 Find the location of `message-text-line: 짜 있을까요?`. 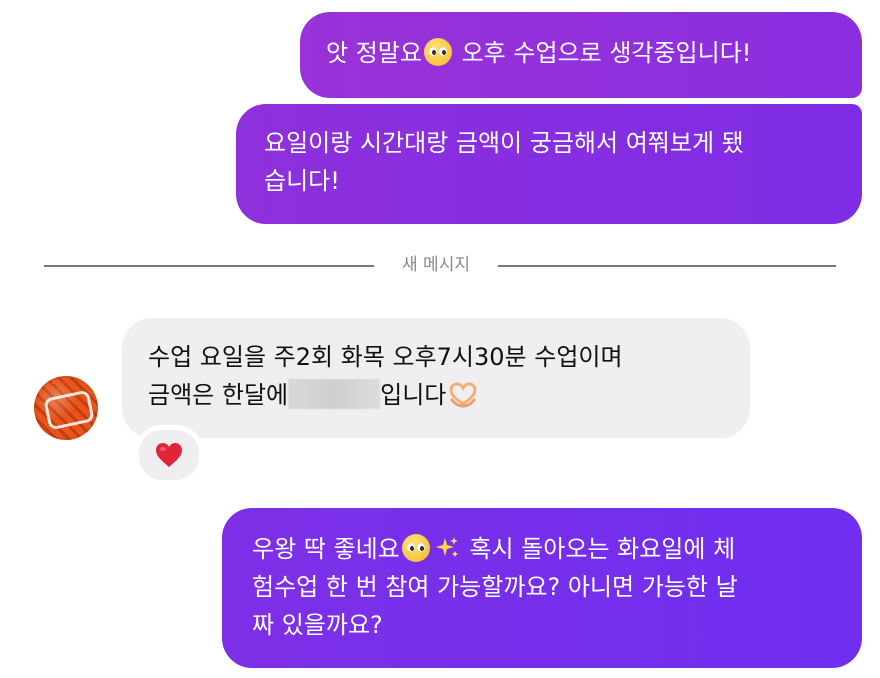

message-text-line: 짜 있을까요? is located at coordinates (317, 625).